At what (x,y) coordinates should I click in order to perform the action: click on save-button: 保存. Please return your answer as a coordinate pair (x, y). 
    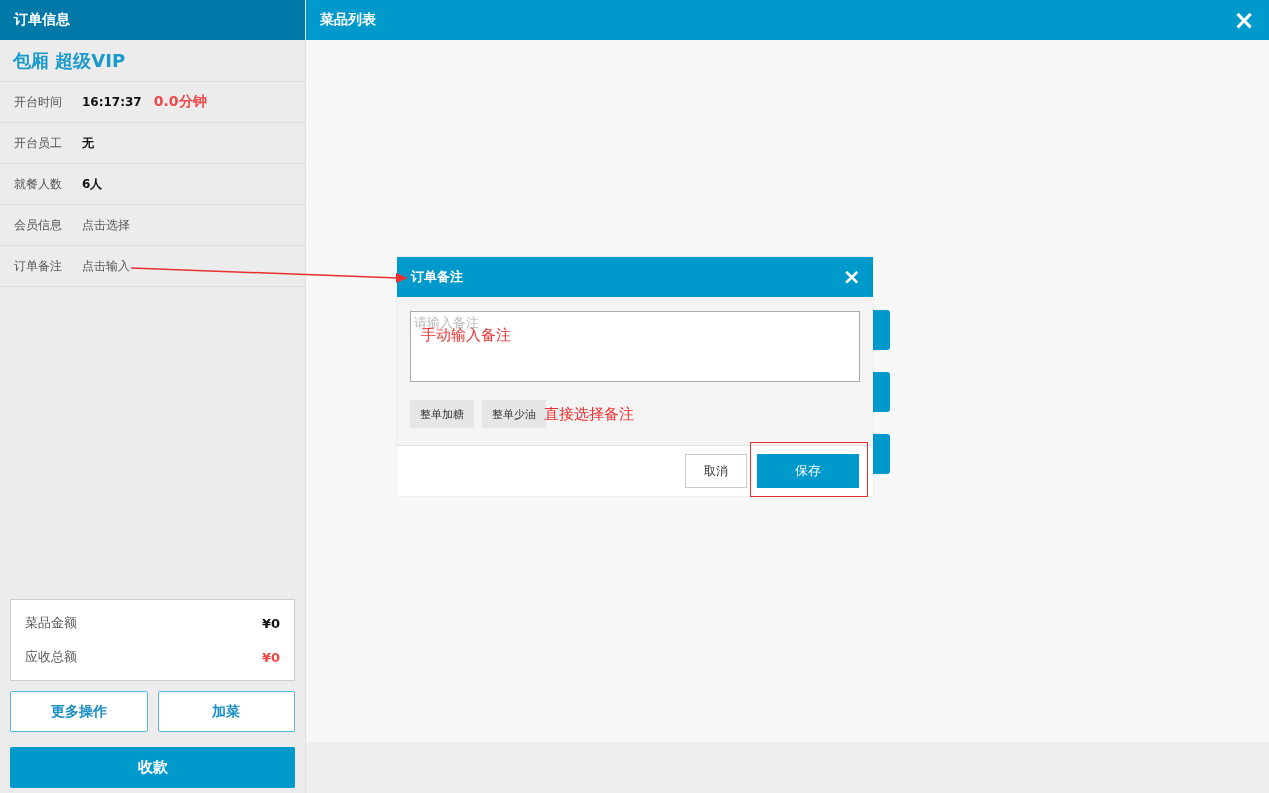
    Looking at the image, I should click on (808, 471).